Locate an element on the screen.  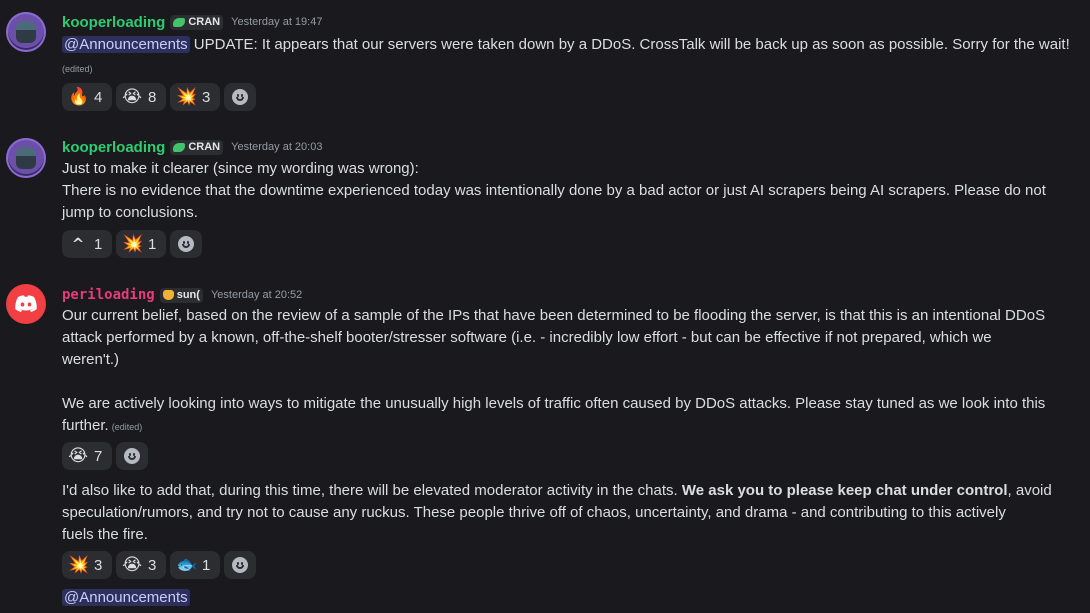
reaction-count: 4 is located at coordinates (98, 97).